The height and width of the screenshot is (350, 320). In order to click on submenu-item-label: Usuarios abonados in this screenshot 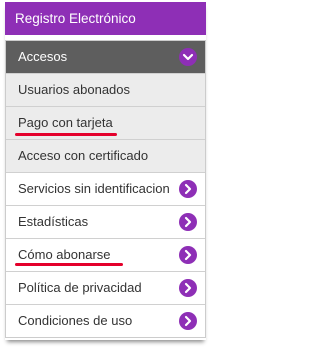, I will do `click(74, 89)`.